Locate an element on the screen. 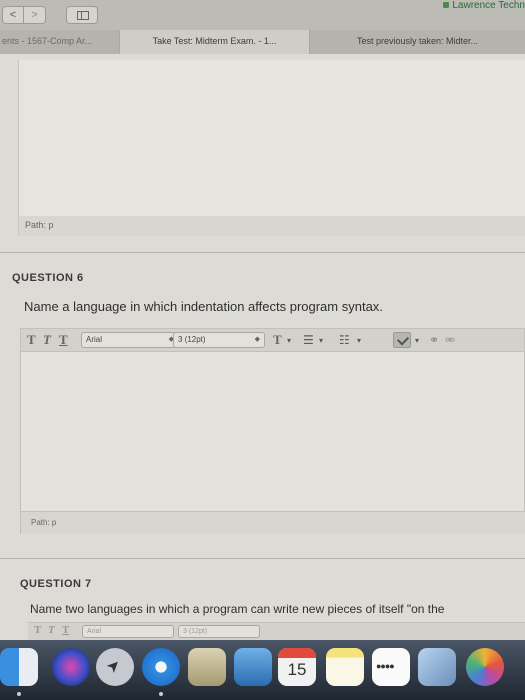 The image size is (525, 700). launchpad-icon is located at coordinates (115, 667).